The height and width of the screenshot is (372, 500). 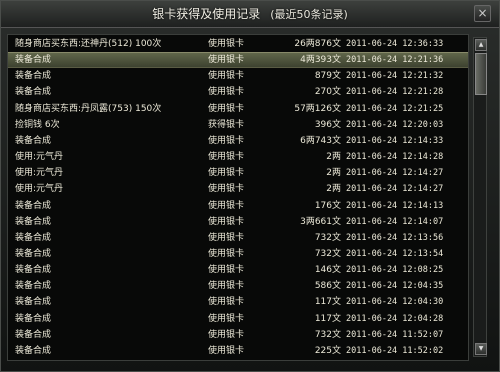 What do you see at coordinates (395, 334) in the screenshot?
I see `record-time: 2011-06-24 11:52:07` at bounding box center [395, 334].